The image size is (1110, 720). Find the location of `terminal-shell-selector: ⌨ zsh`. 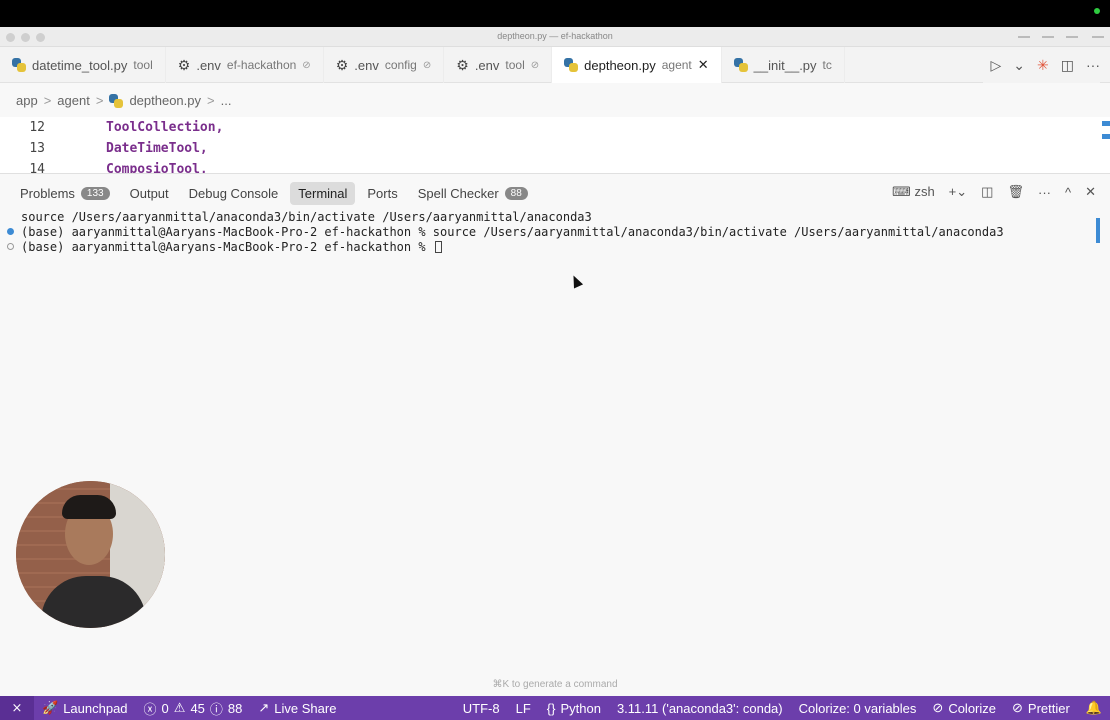

terminal-shell-selector: ⌨ zsh is located at coordinates (913, 192).